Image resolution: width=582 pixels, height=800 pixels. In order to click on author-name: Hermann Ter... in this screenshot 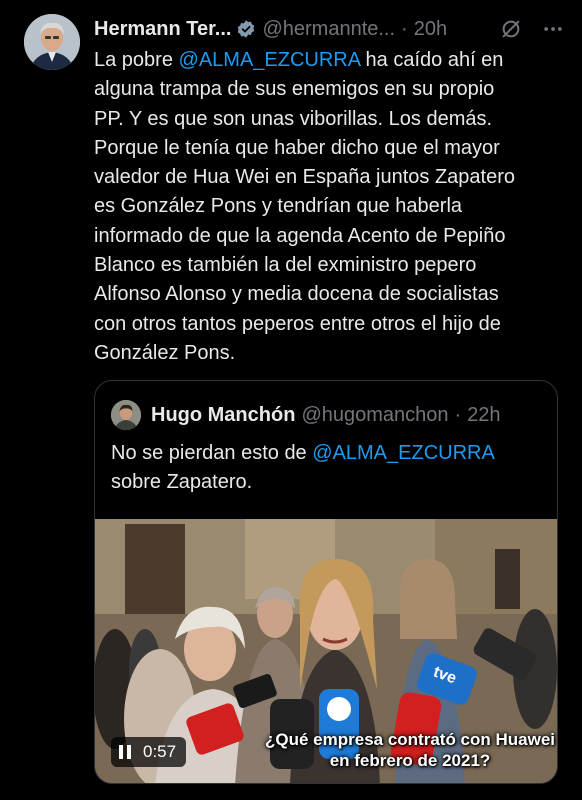, I will do `click(162, 29)`.